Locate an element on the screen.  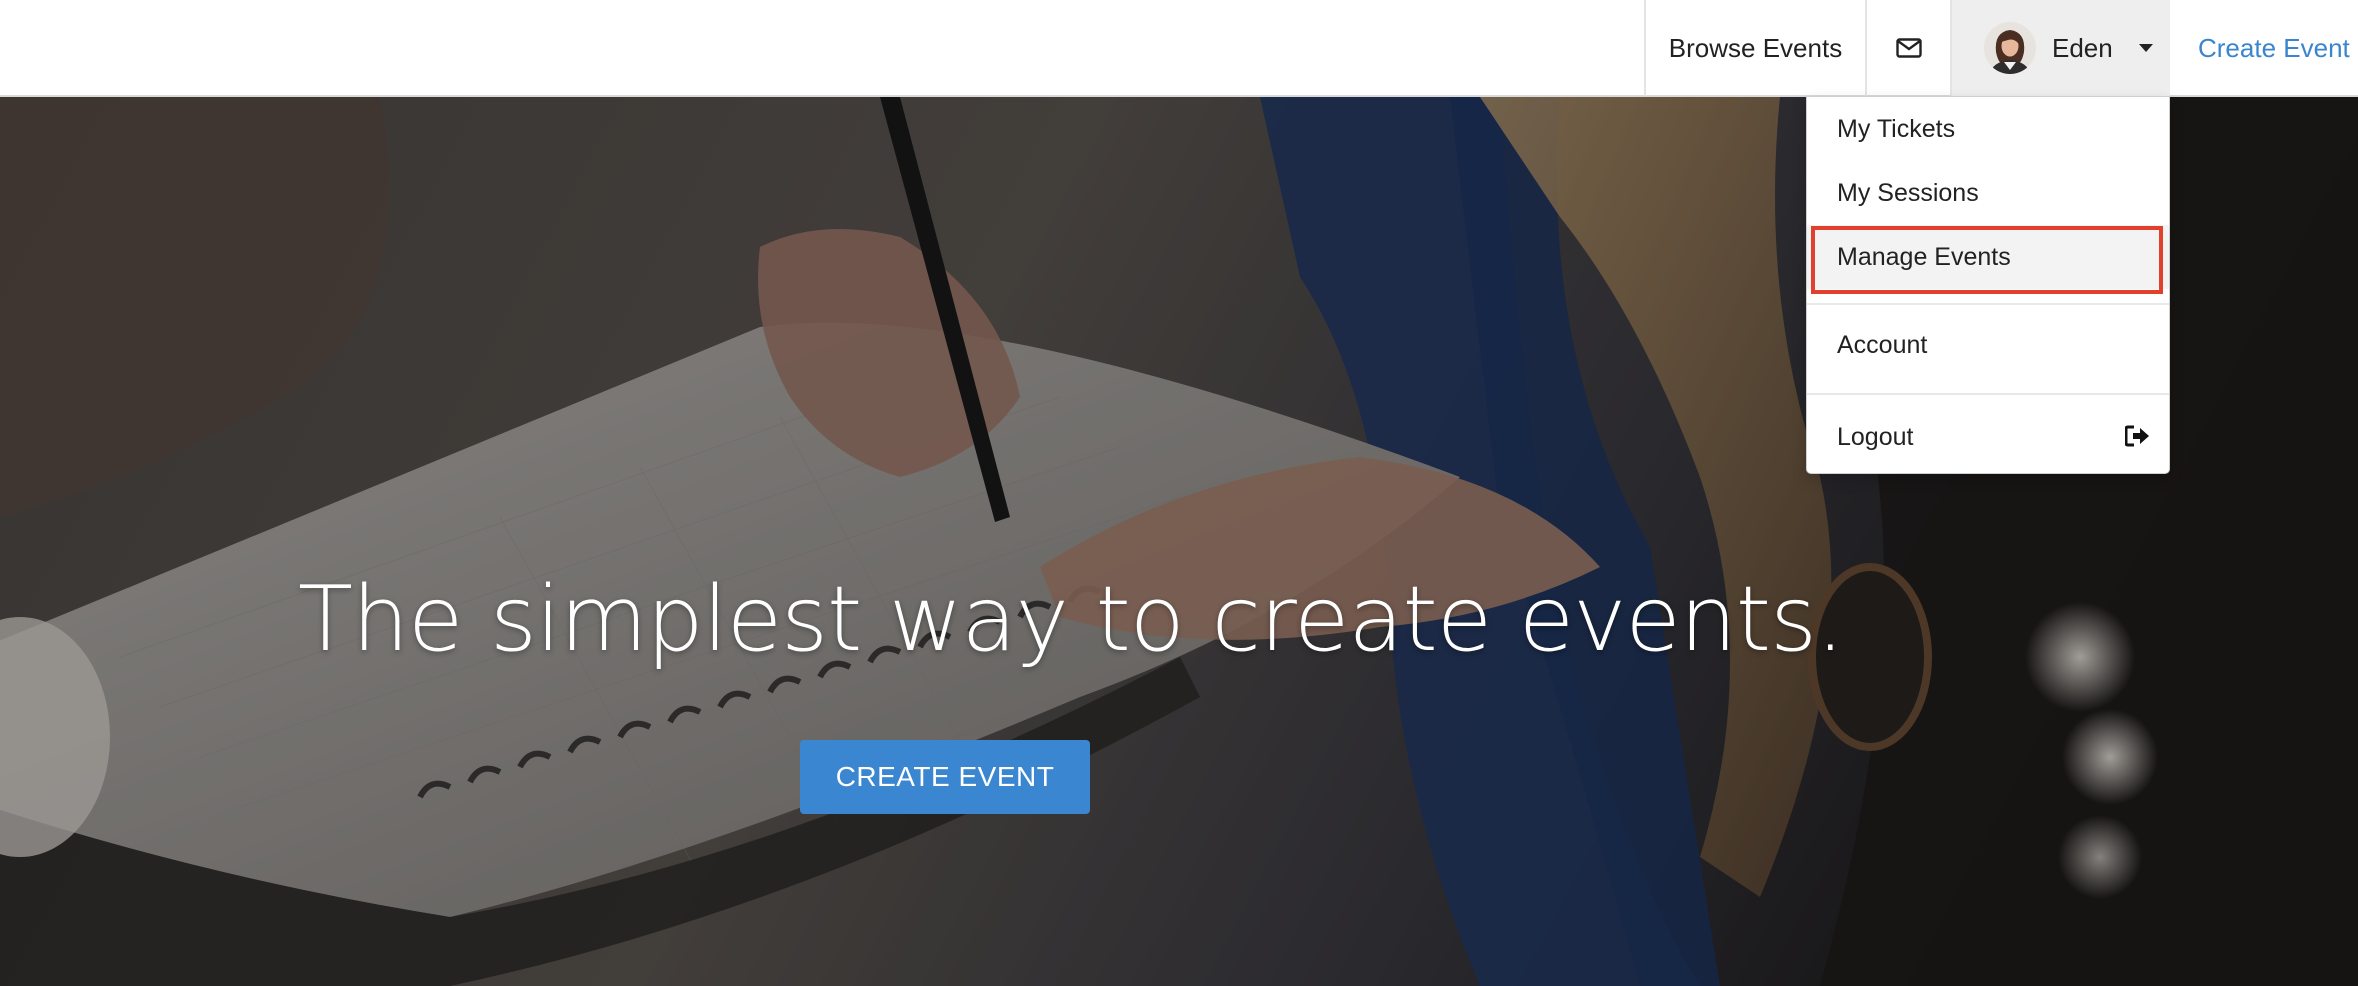
menu-item-label: Account is located at coordinates (1882, 344).